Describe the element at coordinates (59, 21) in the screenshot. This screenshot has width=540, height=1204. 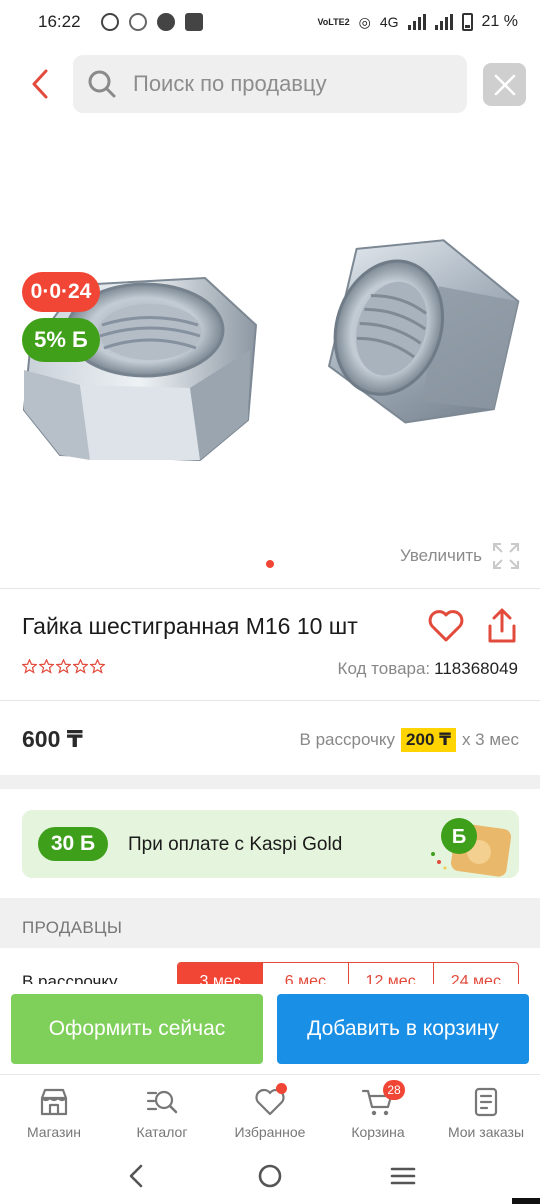
I see `status-time: 16:22` at that location.